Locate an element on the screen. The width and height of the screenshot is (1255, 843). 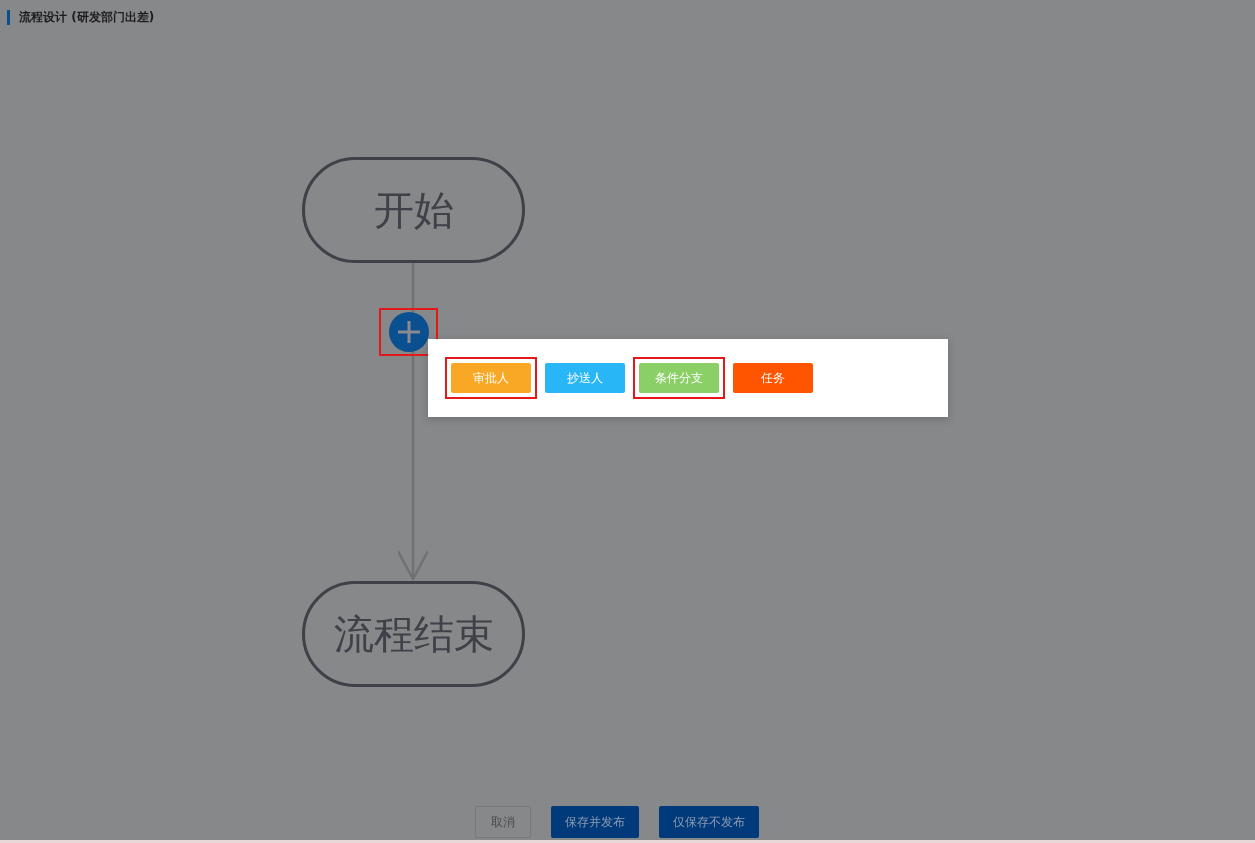
node-type-button: 任务 is located at coordinates (773, 378).